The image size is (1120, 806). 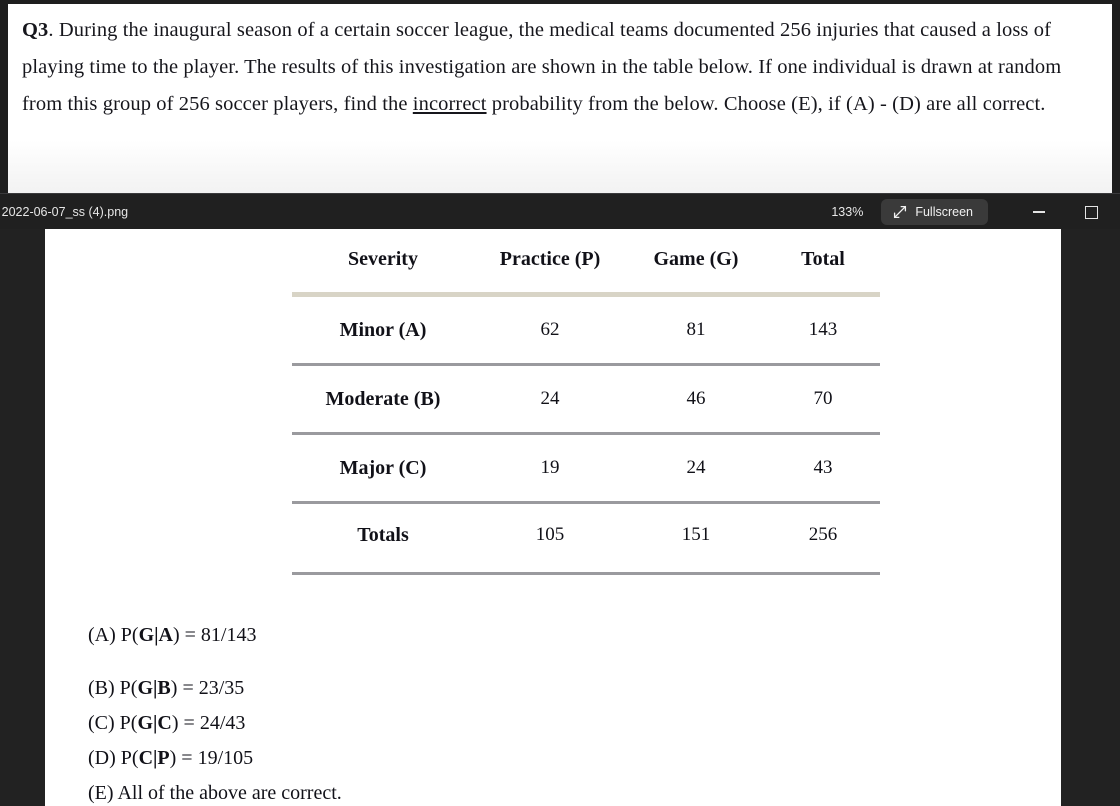 I want to click on cell-total: 43, so click(x=823, y=468).